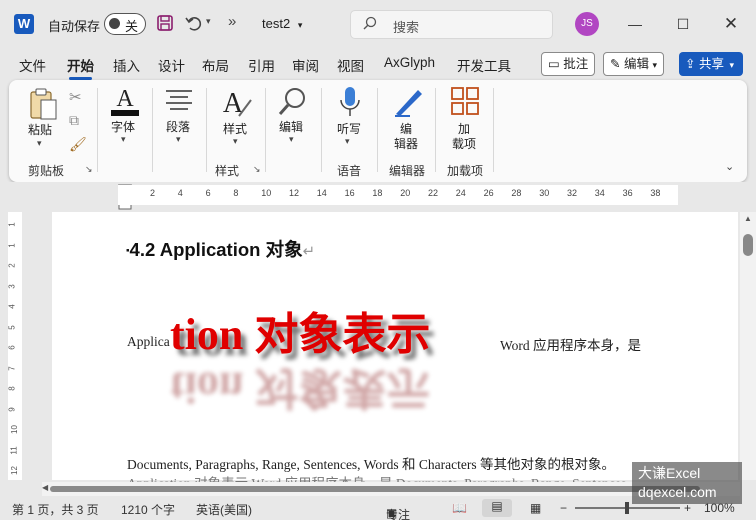 The image size is (756, 520). What do you see at coordinates (406, 143) in the screenshot?
I see `editor-label-2: 辑器` at bounding box center [406, 143].